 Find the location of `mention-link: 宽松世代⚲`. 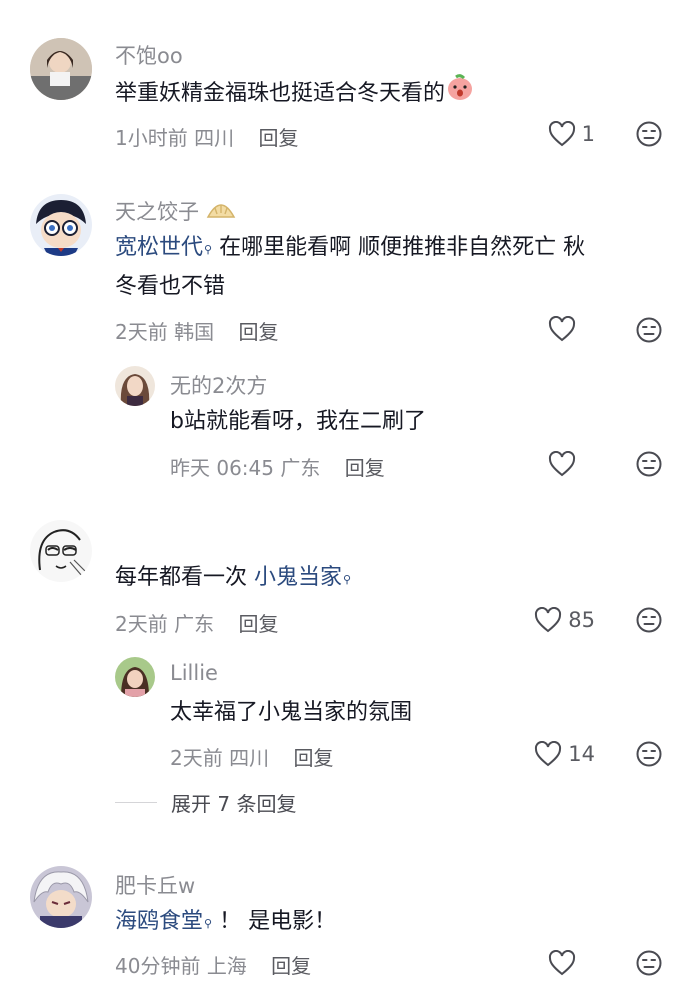

mention-link: 宽松世代⚲ is located at coordinates (163, 247).